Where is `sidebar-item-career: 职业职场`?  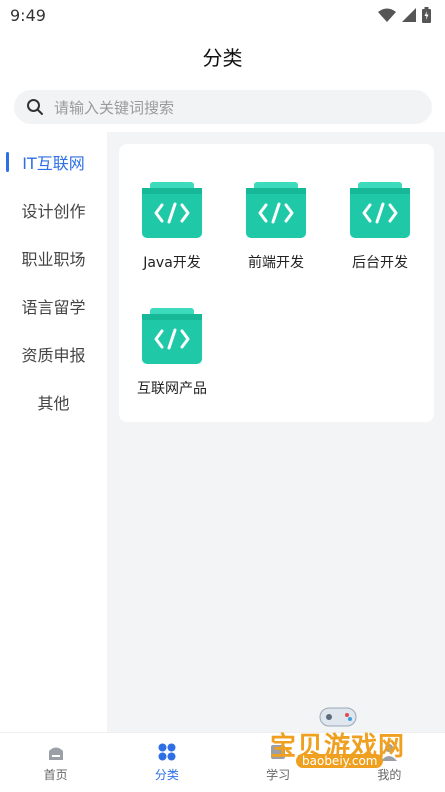 sidebar-item-career: 职业职场 is located at coordinates (53, 258).